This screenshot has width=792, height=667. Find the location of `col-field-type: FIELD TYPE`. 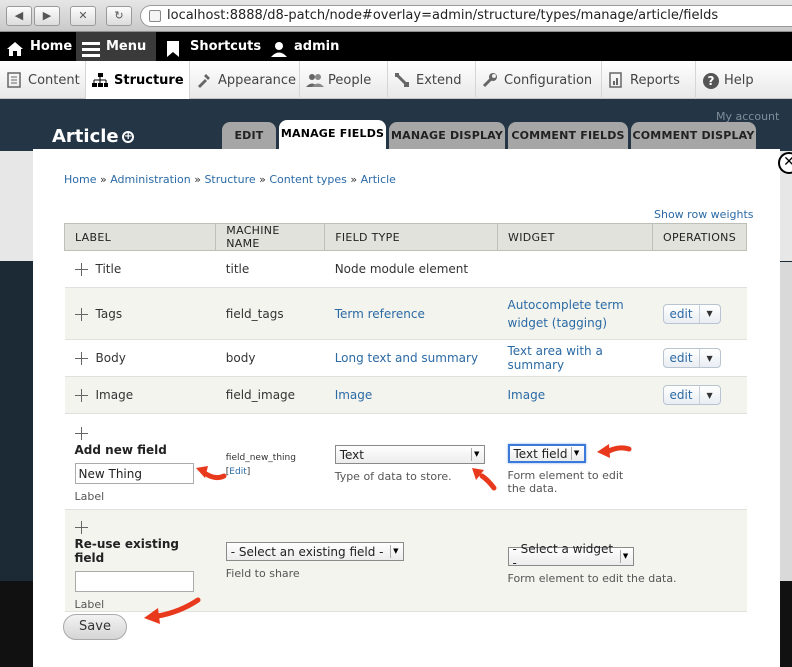

col-field-type: FIELD TYPE is located at coordinates (411, 237).